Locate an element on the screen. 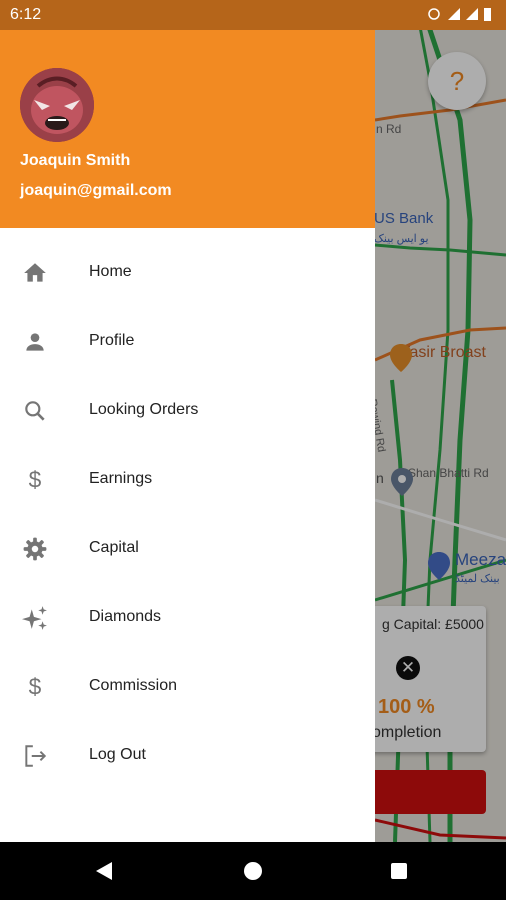  status-bar: 6:12 is located at coordinates (253, 15).